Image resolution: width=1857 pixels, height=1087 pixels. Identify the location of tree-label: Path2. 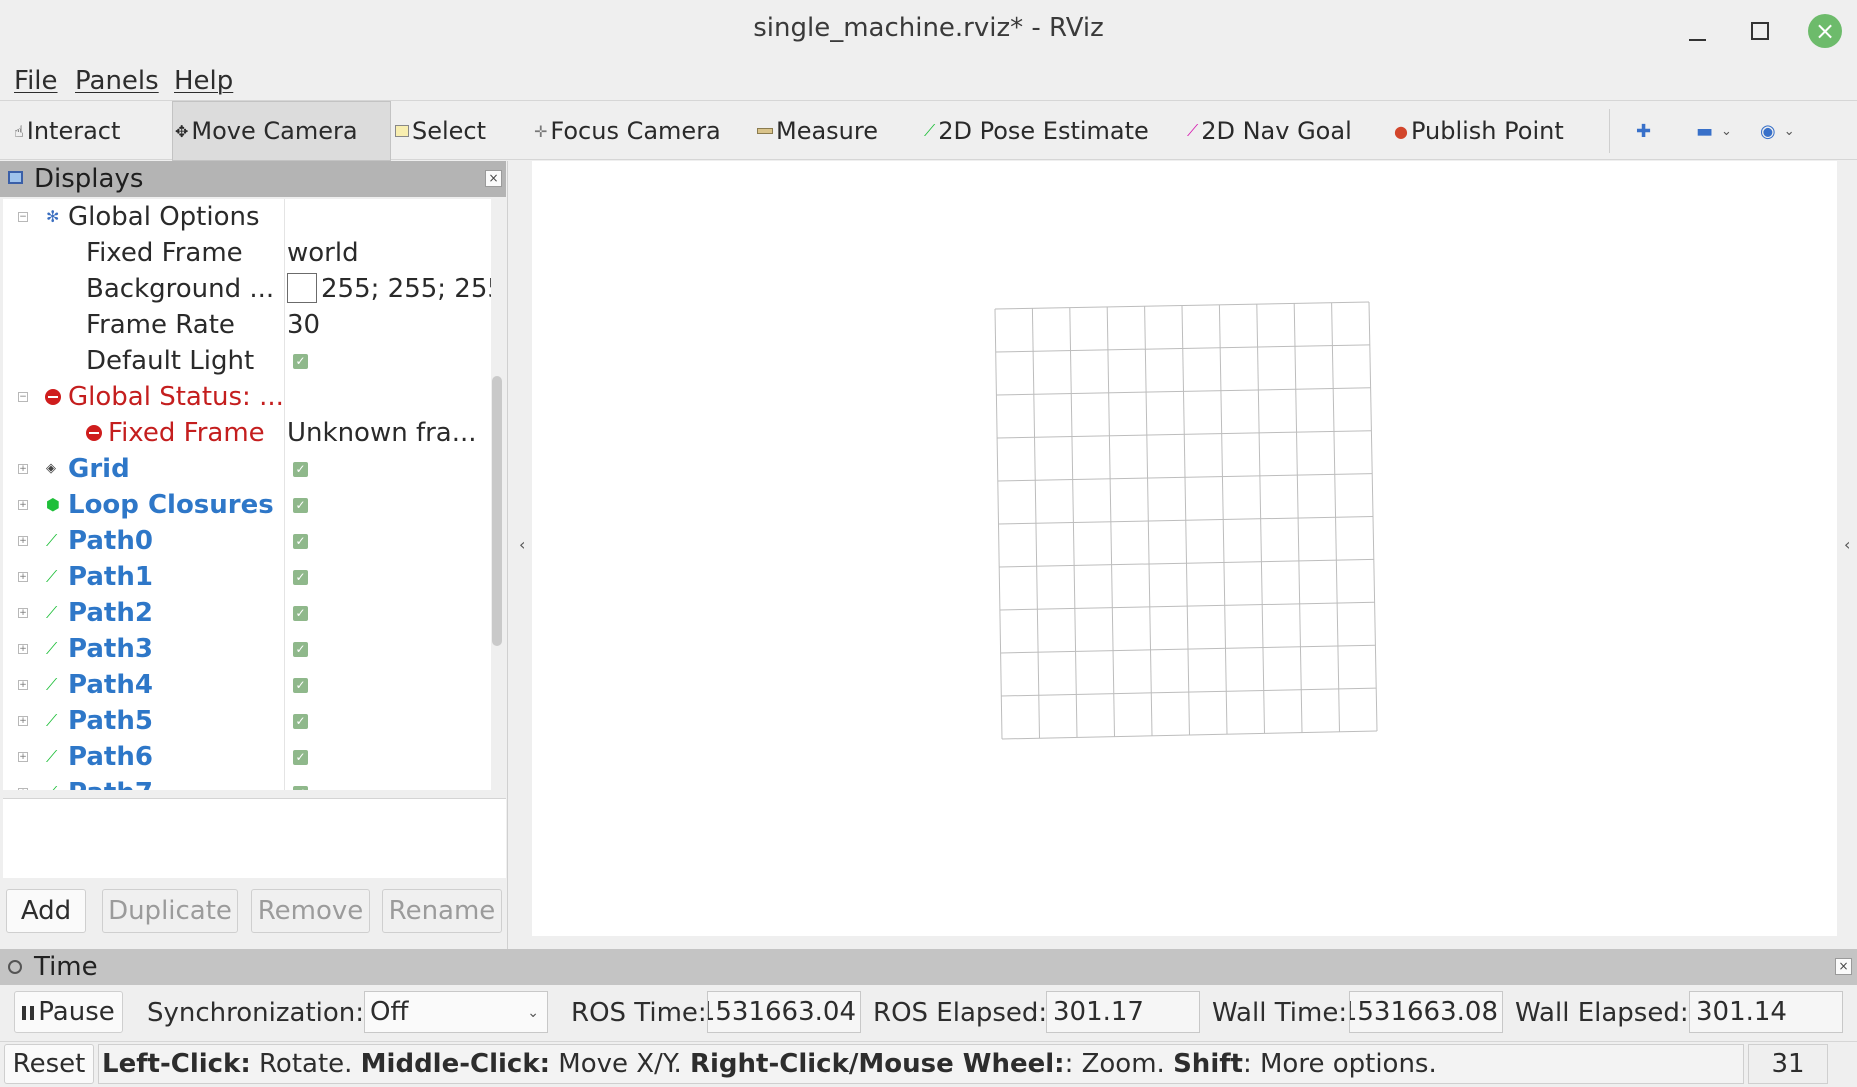
(110, 613).